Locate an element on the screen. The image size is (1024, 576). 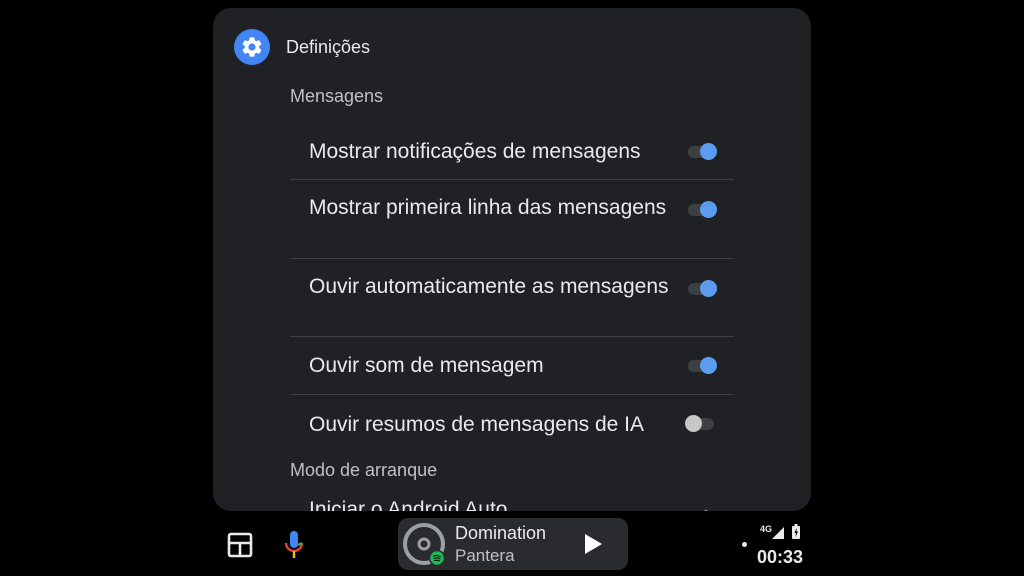
setting-label: Mostrar notificações de mensagens is located at coordinates (475, 151).